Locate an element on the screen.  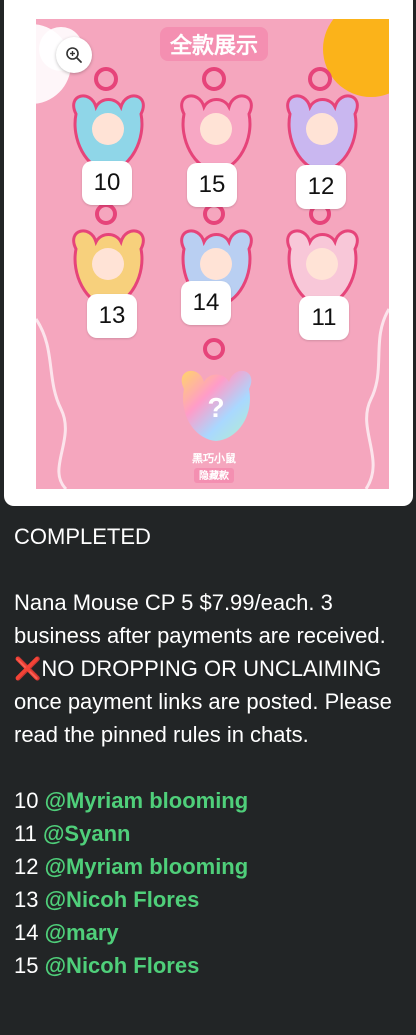
cross-mark-icon: ❌ is located at coordinates (28, 668).